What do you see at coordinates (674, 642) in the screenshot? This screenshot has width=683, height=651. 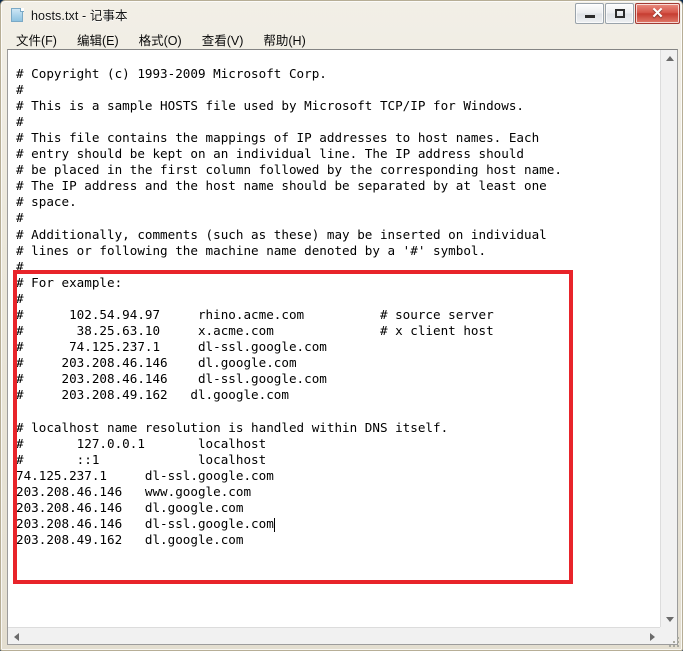 I see `resize-grip-icon` at bounding box center [674, 642].